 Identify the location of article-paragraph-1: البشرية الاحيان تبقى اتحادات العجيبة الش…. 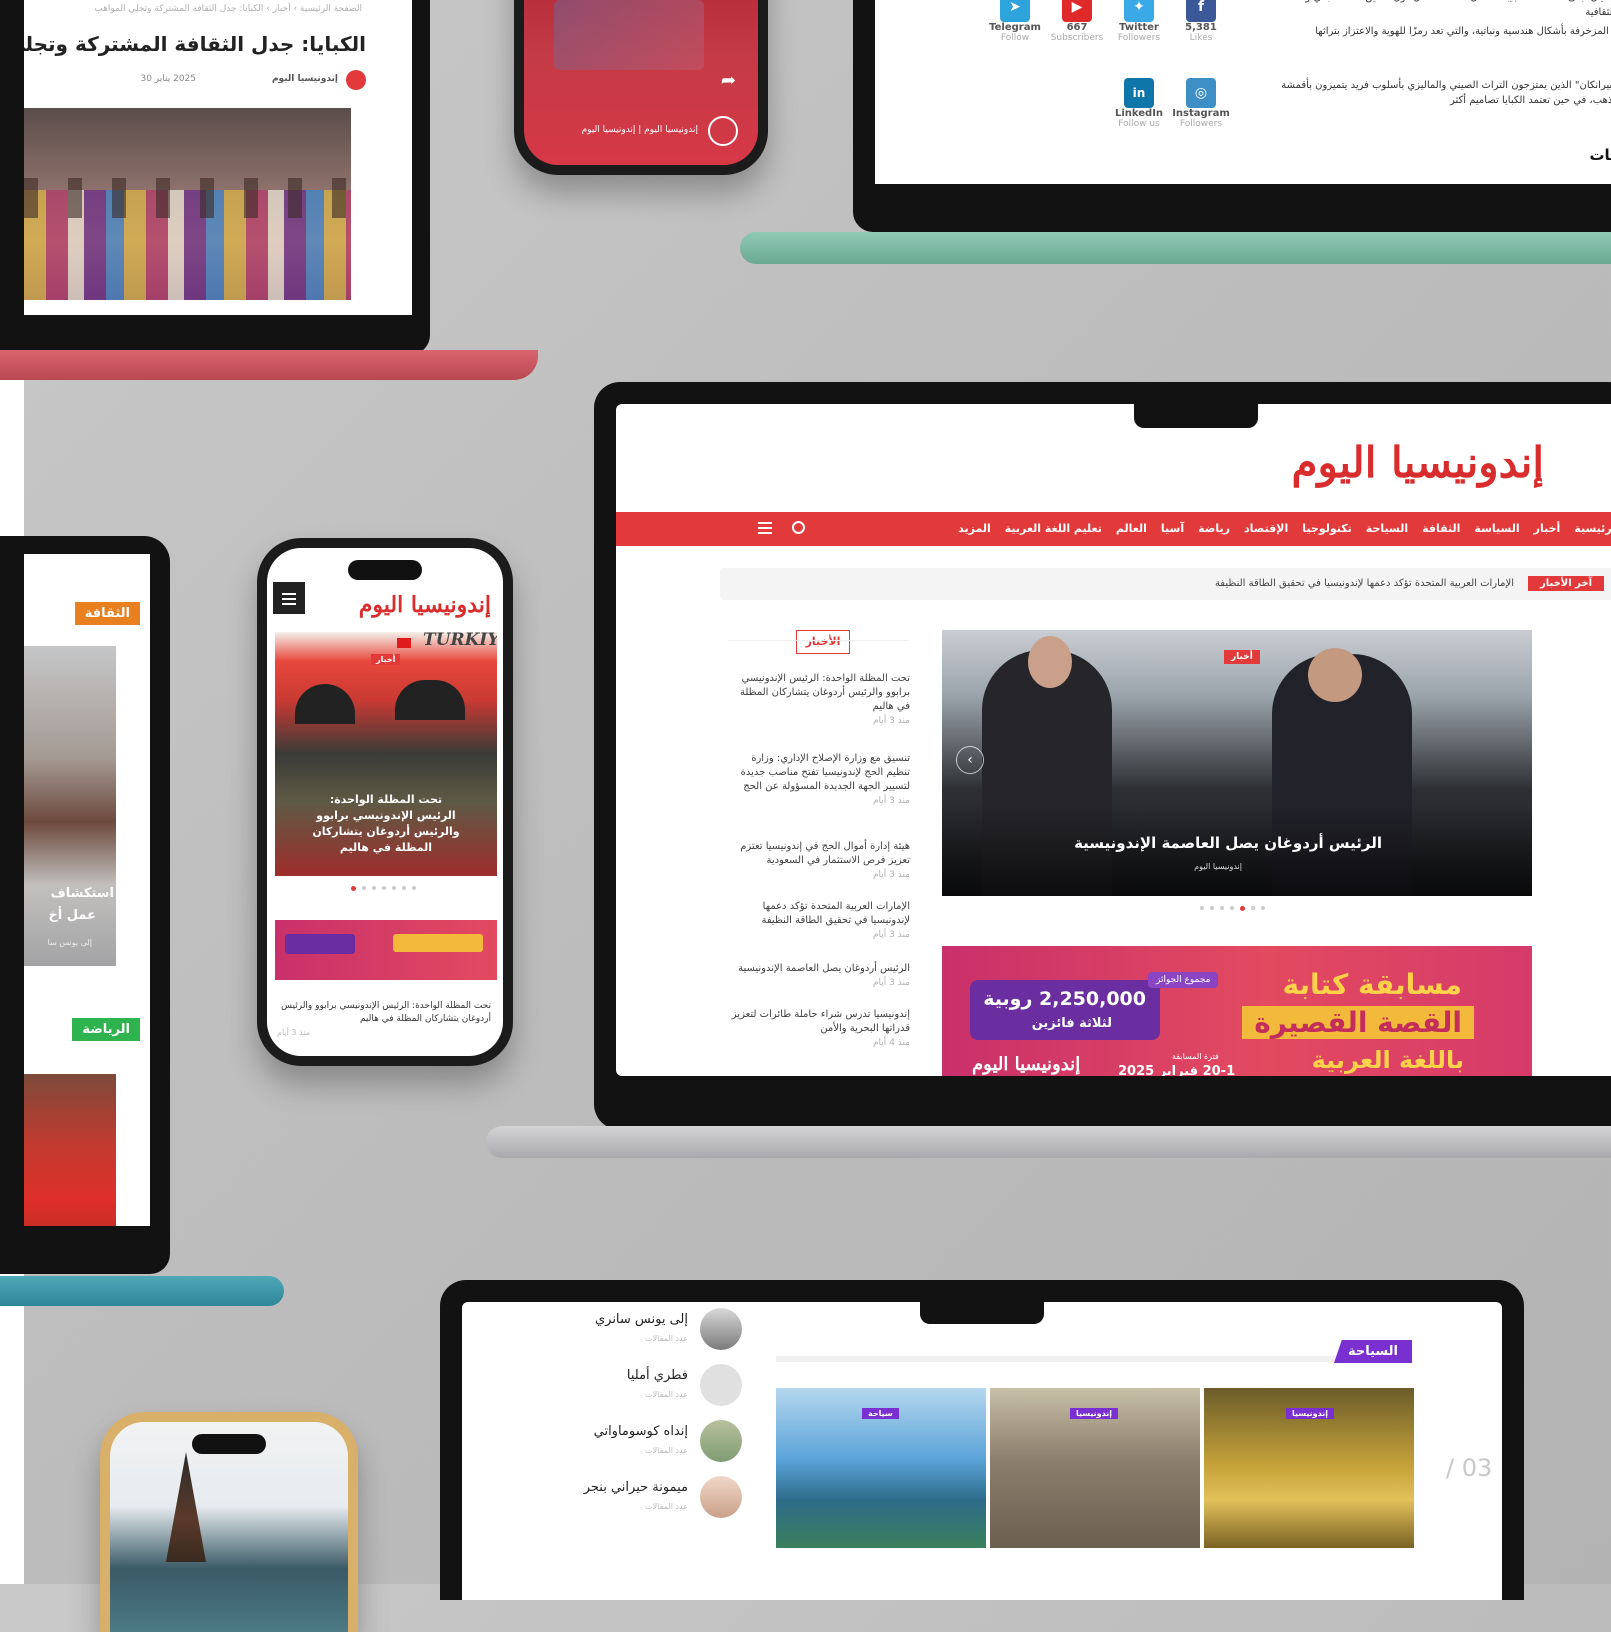
(1443, 9).